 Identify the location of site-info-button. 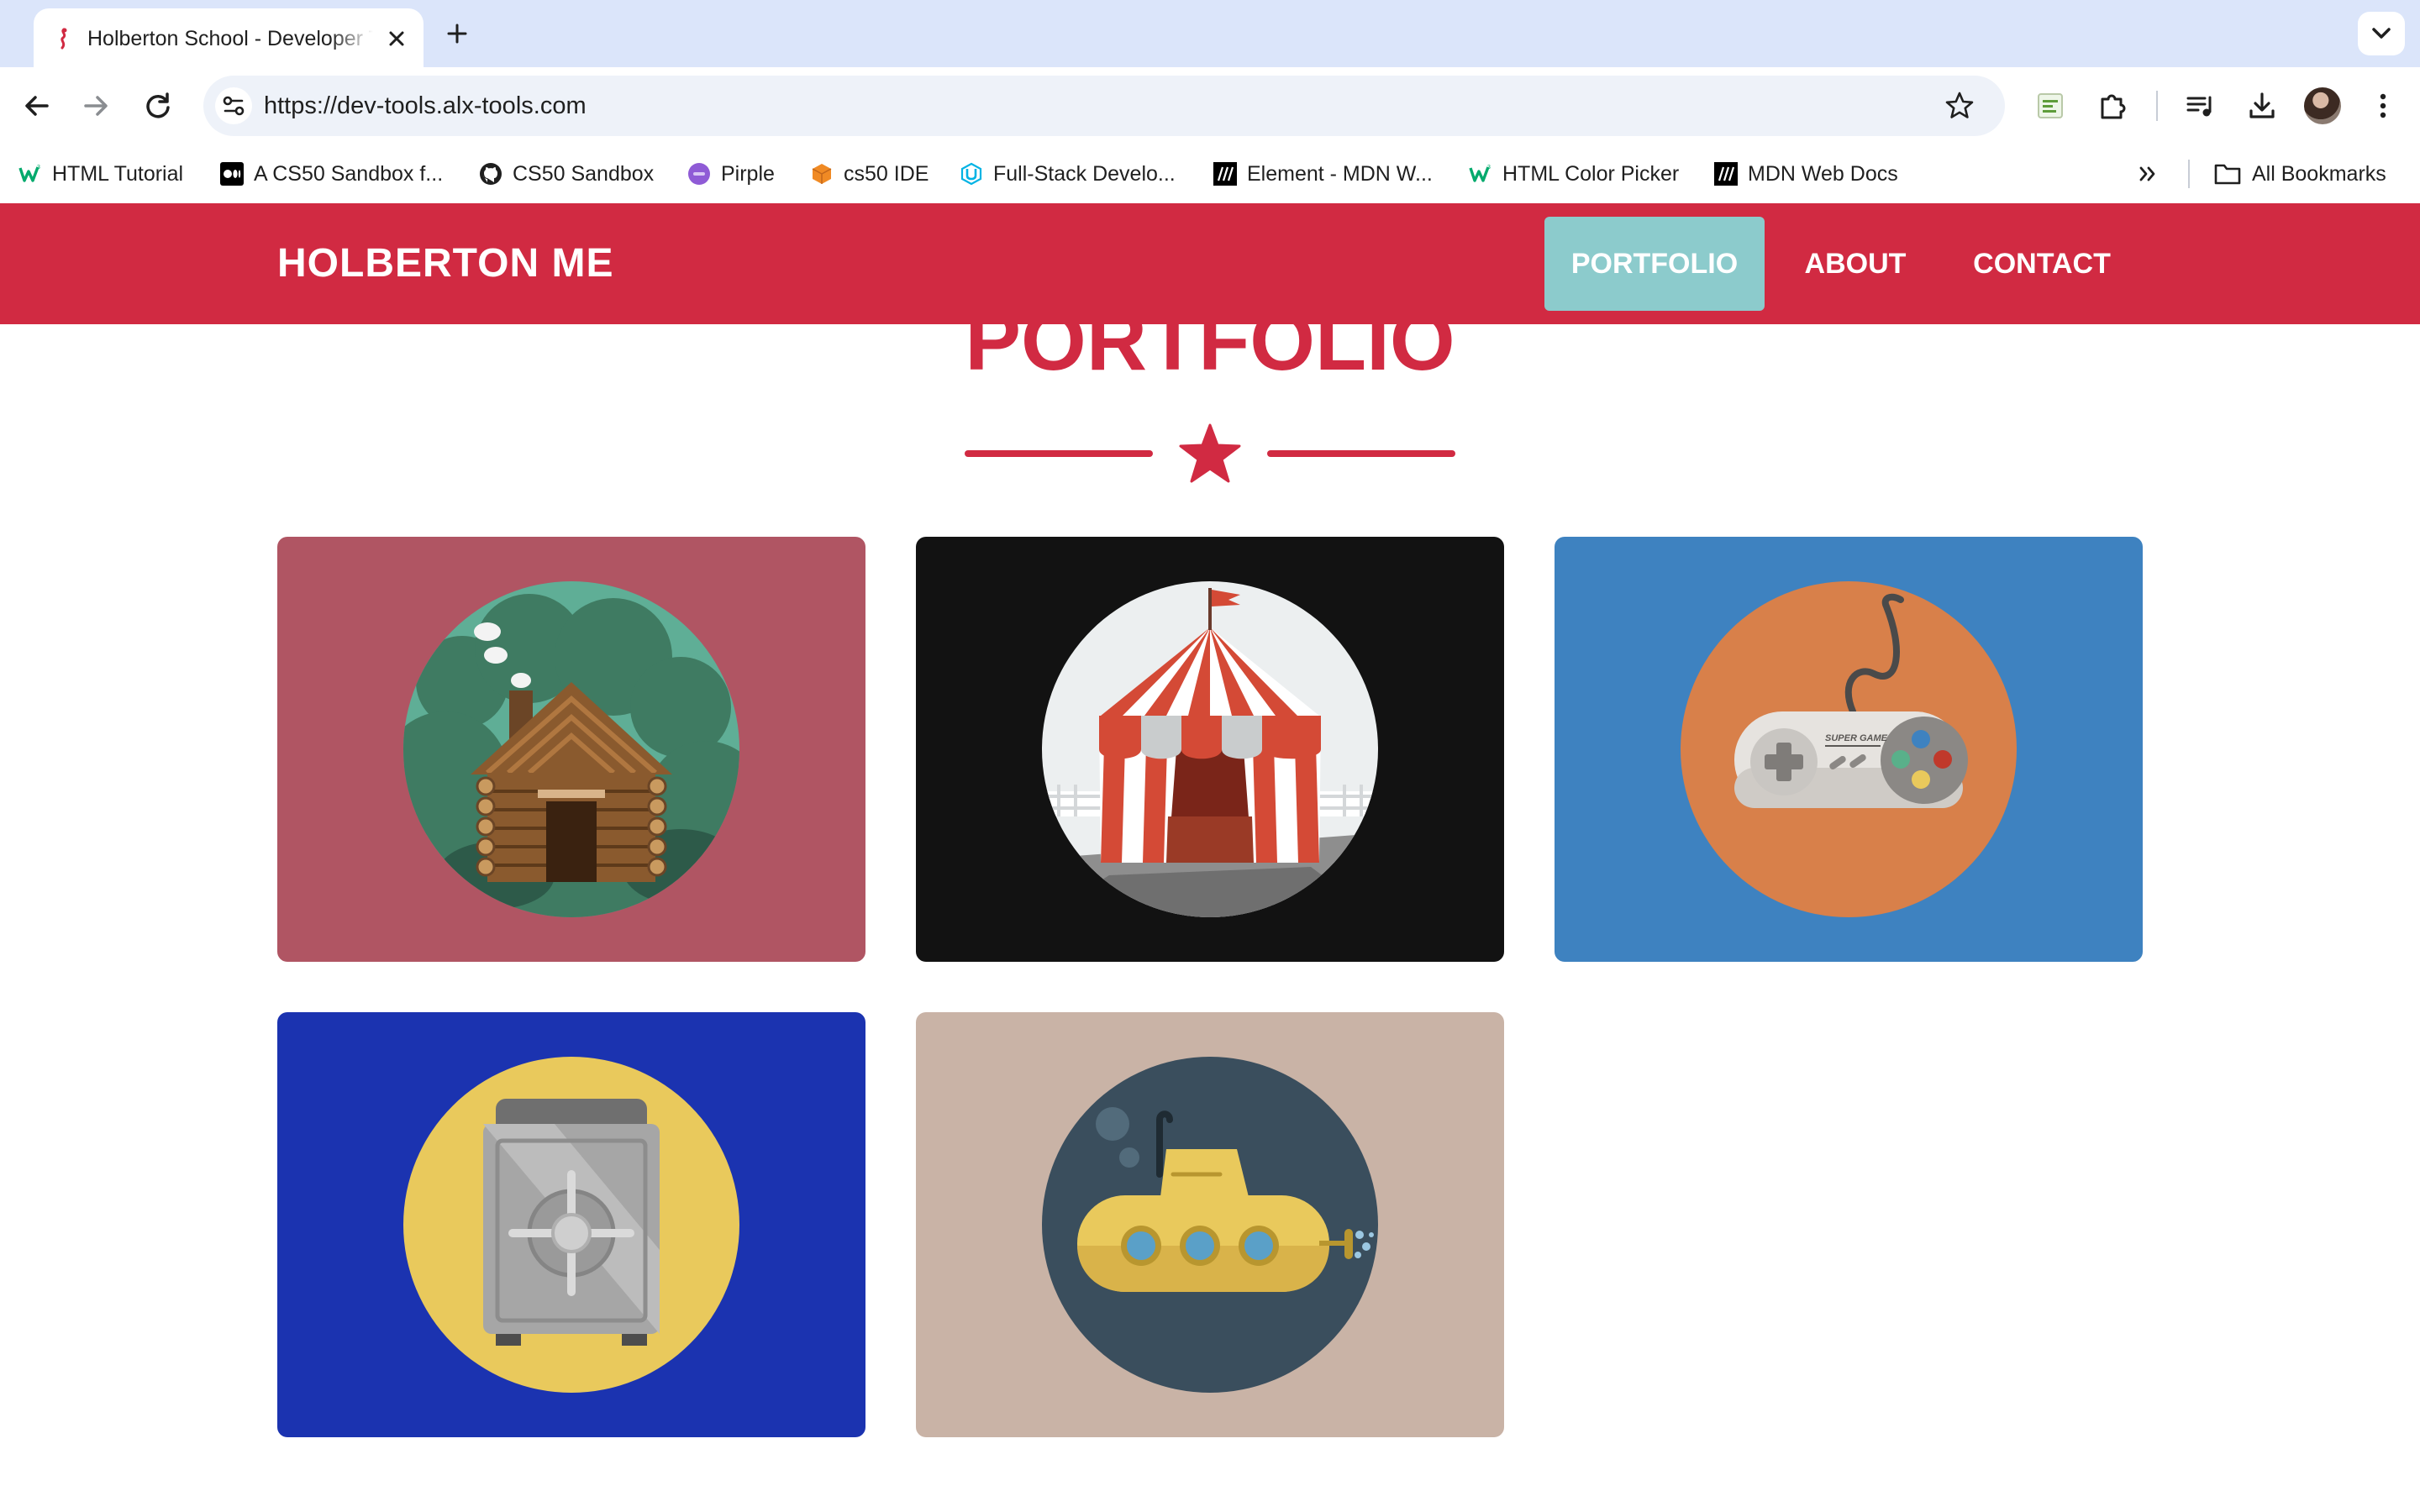
(233, 105).